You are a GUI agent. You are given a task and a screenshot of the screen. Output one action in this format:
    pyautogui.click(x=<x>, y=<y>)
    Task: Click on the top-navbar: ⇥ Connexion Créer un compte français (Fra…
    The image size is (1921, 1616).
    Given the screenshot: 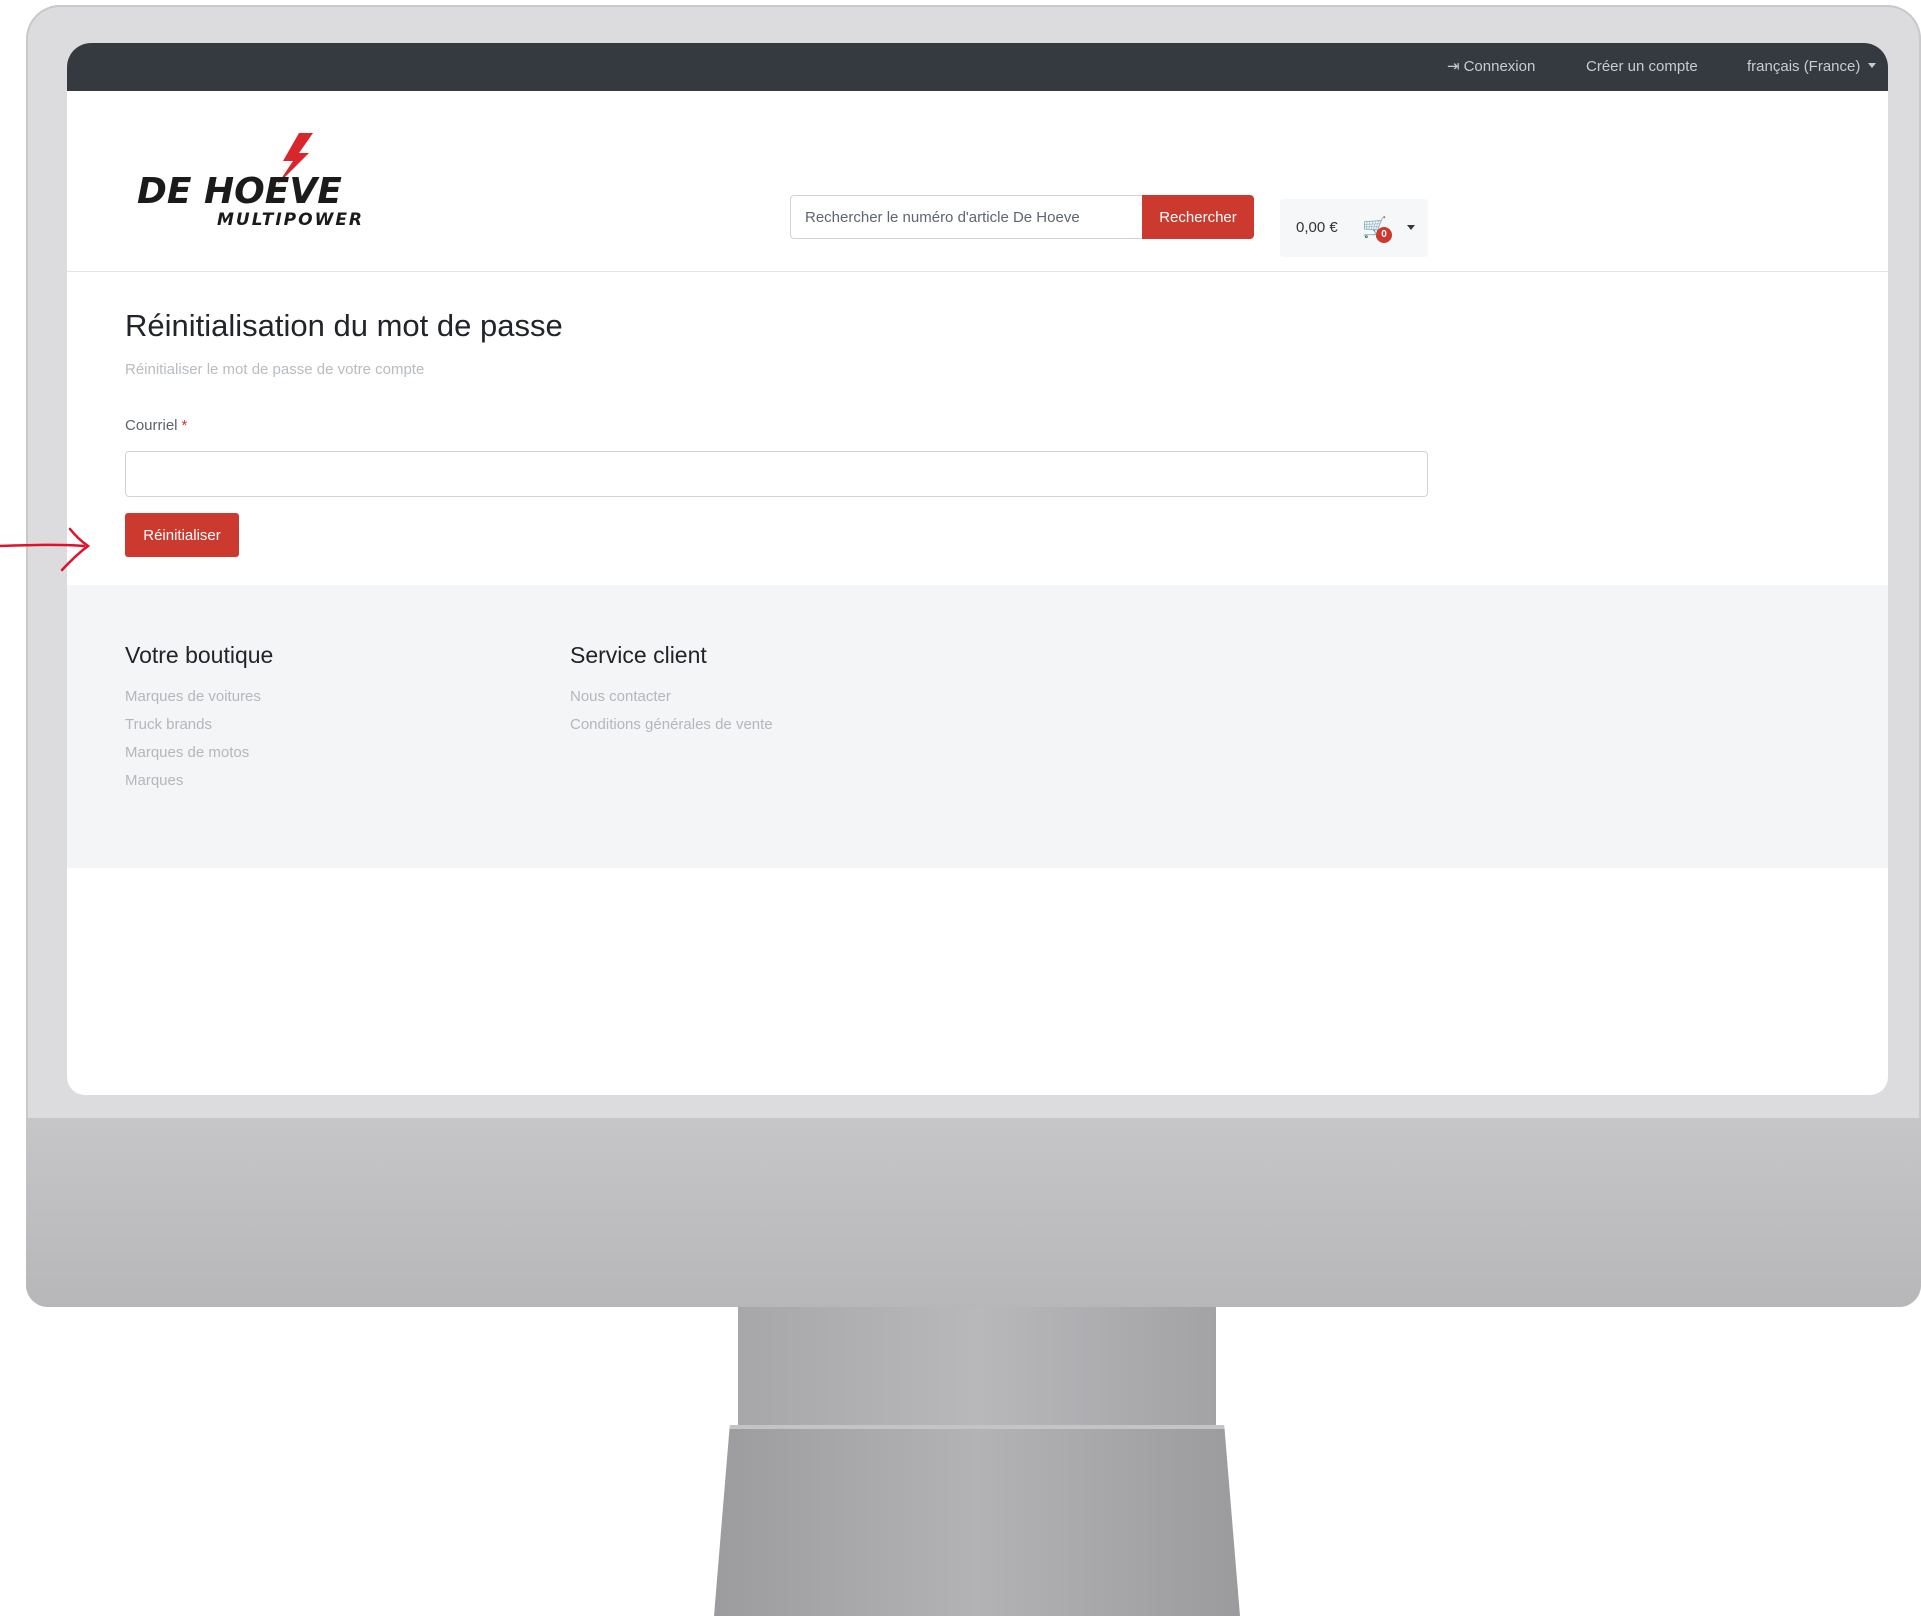 What is the action you would take?
    pyautogui.click(x=977, y=67)
    